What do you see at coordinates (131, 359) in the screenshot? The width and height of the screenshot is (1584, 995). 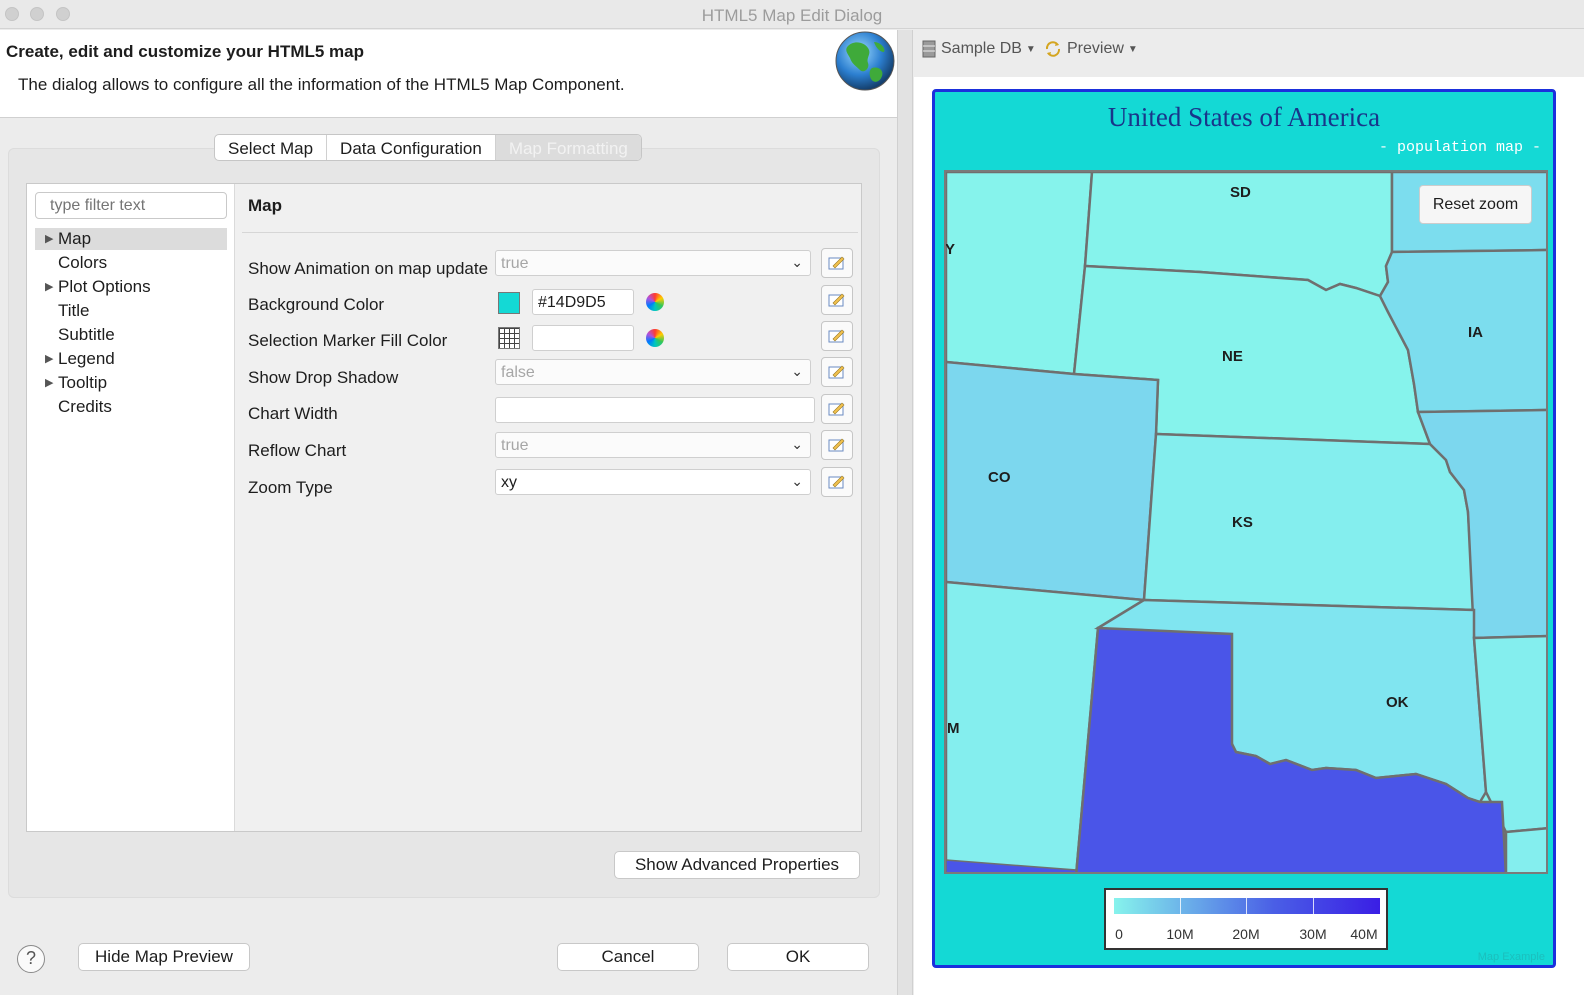 I see `tree-item-legend: ▶ Legend` at bounding box center [131, 359].